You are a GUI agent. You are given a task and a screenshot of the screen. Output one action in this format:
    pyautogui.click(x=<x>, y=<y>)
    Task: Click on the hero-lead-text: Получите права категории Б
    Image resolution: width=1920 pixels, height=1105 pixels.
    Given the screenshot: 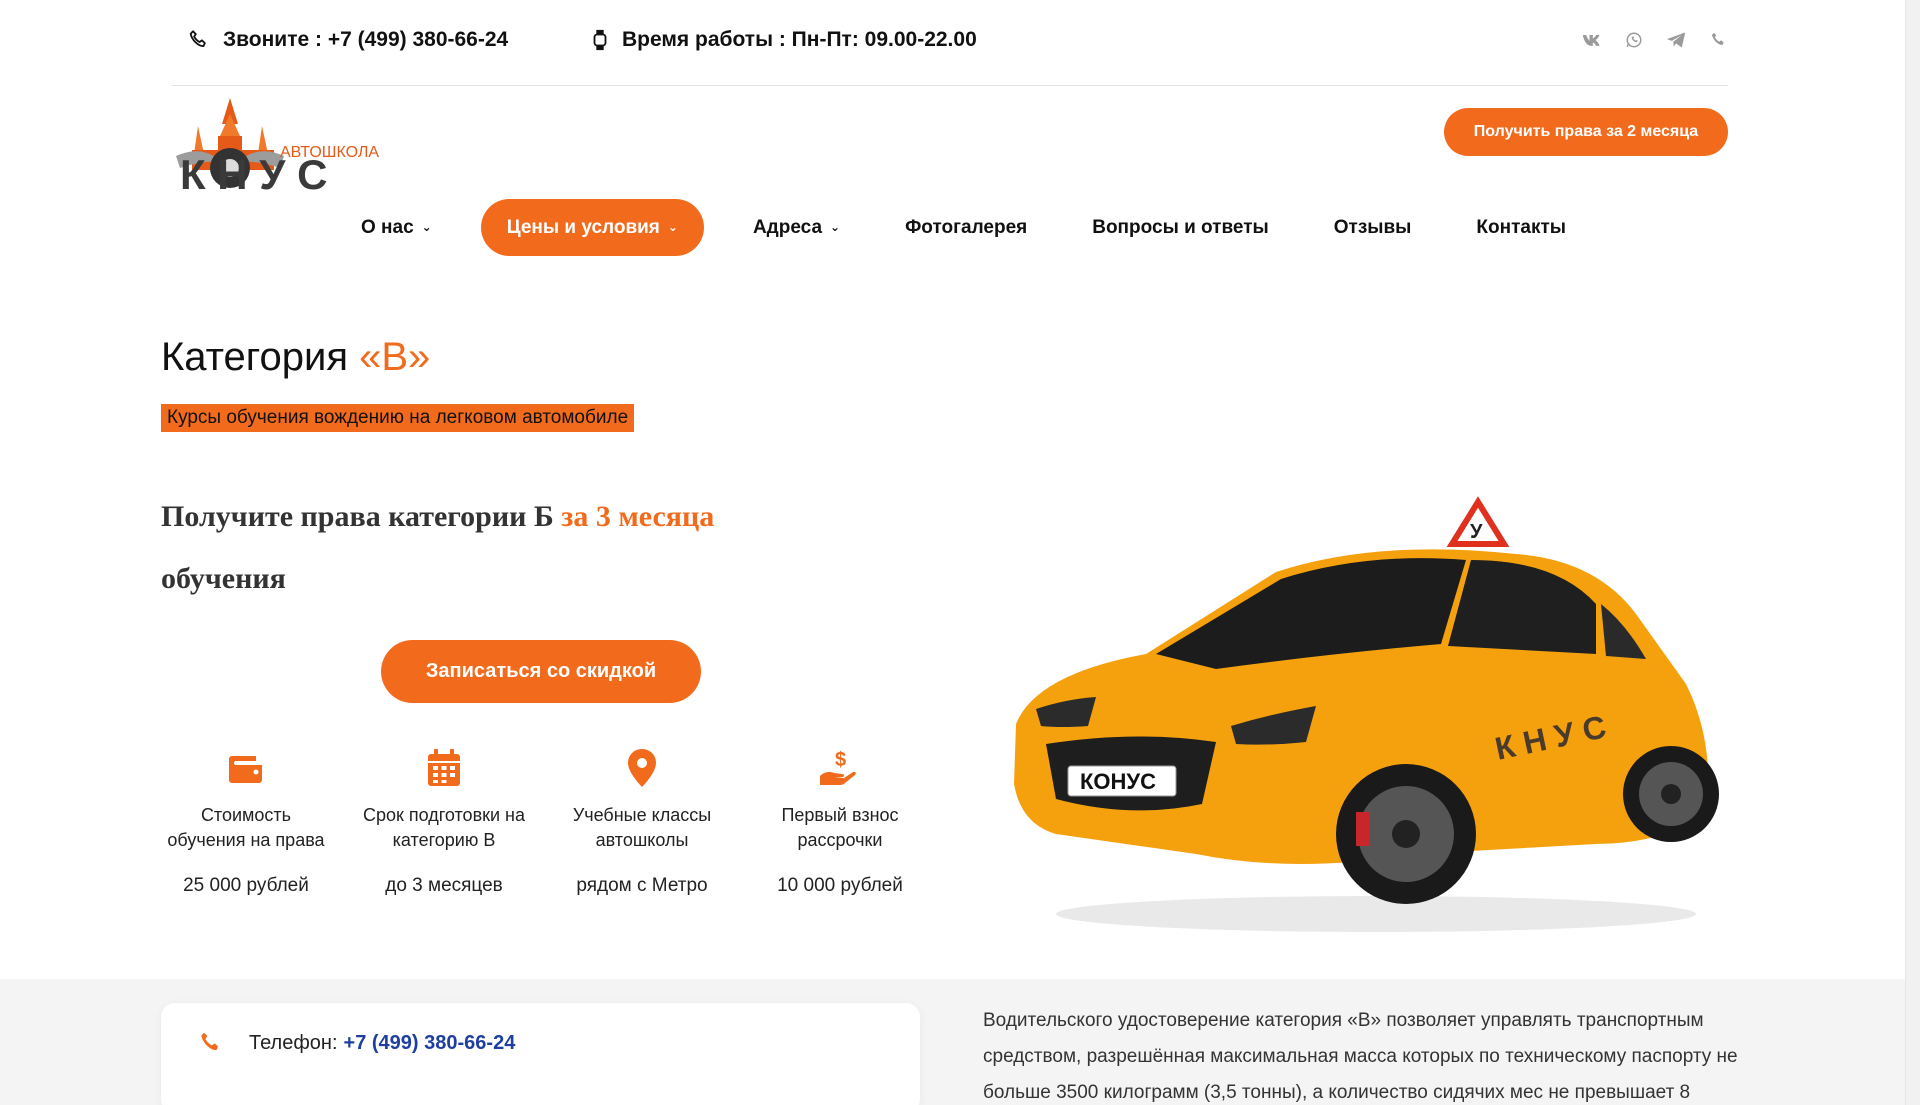 What is the action you would take?
    pyautogui.click(x=357, y=516)
    